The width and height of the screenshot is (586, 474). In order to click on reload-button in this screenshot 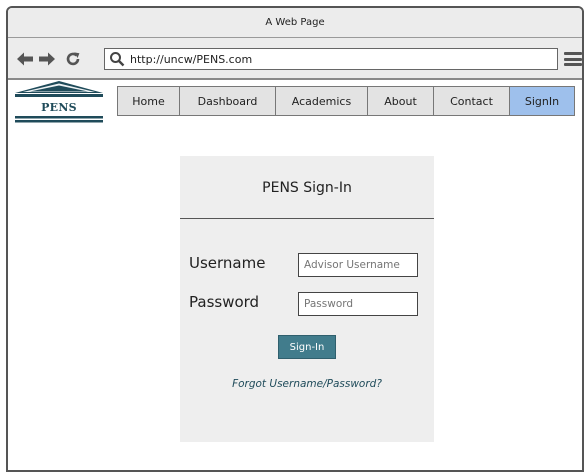, I will do `click(73, 59)`.